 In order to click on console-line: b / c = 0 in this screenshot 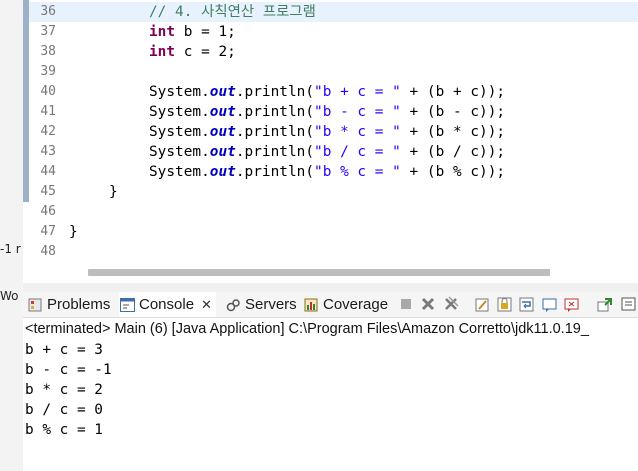, I will do `click(64, 410)`.